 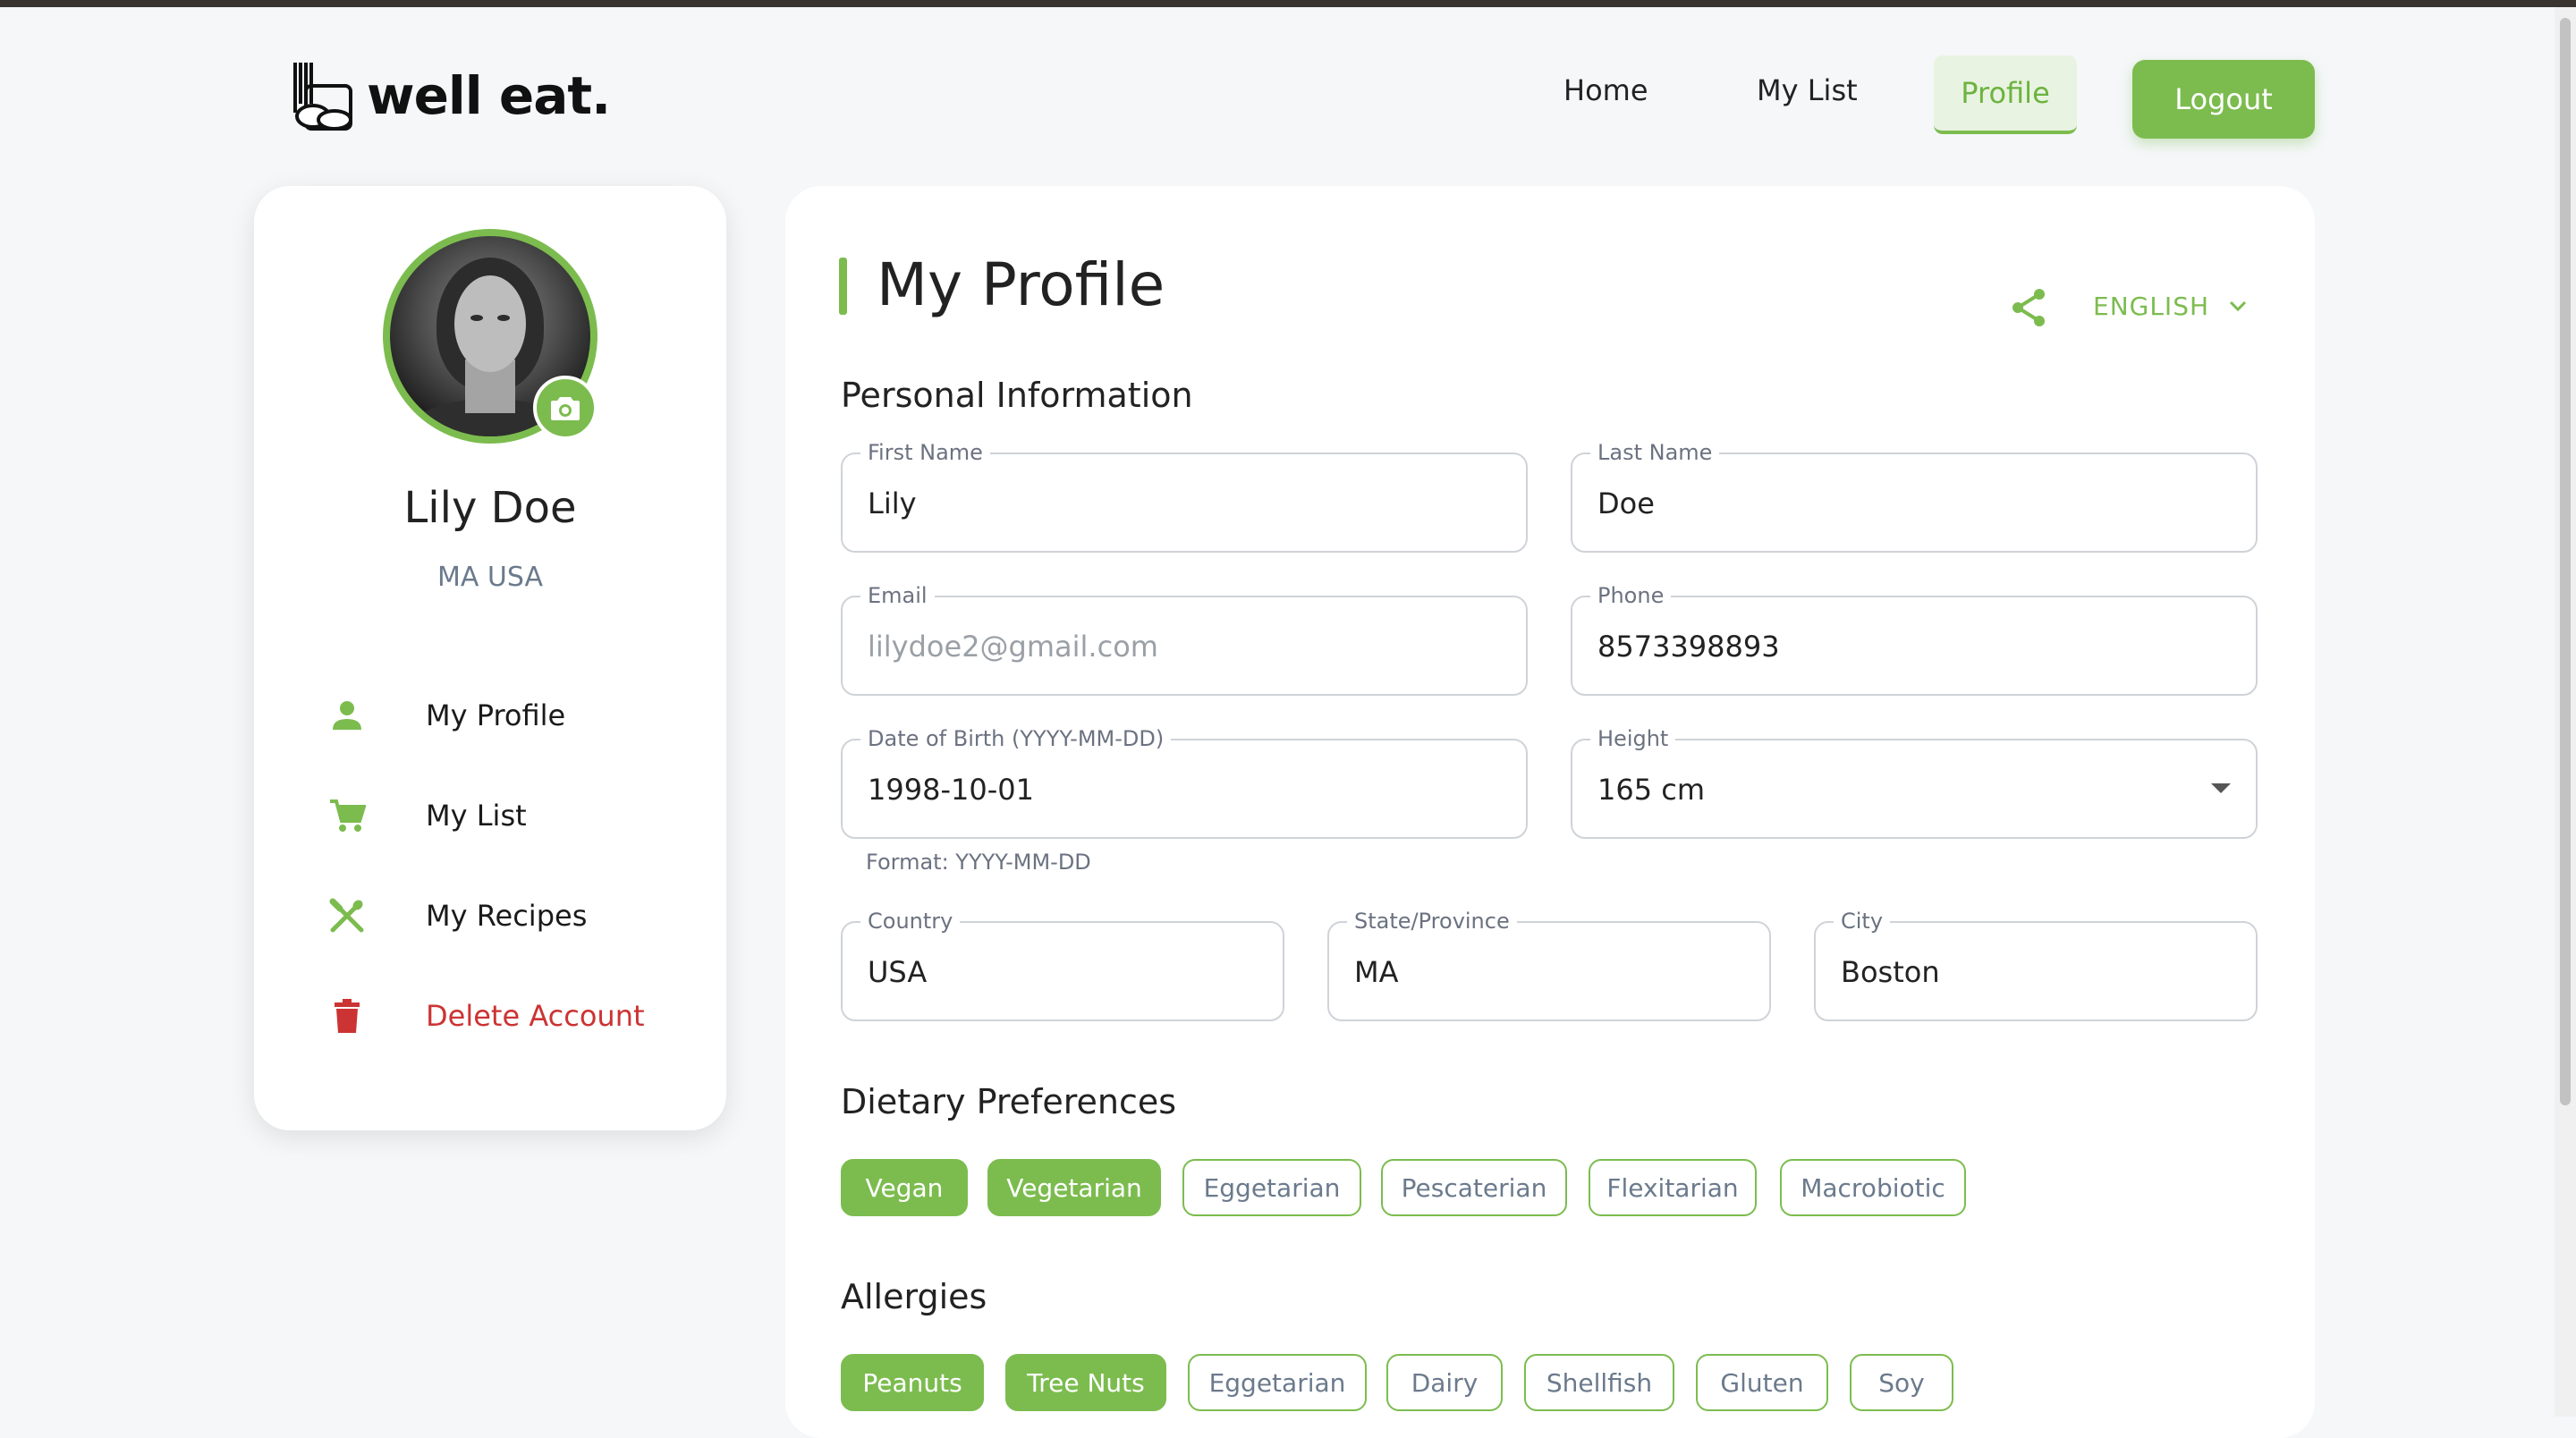 I want to click on dietary-chip-flexitarian: Flexitarian, so click(x=1673, y=1187).